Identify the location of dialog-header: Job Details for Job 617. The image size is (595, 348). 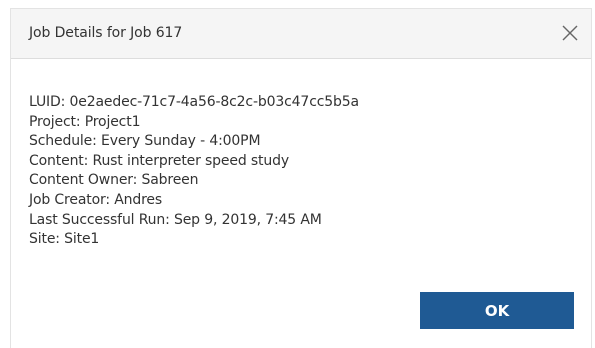
(301, 34).